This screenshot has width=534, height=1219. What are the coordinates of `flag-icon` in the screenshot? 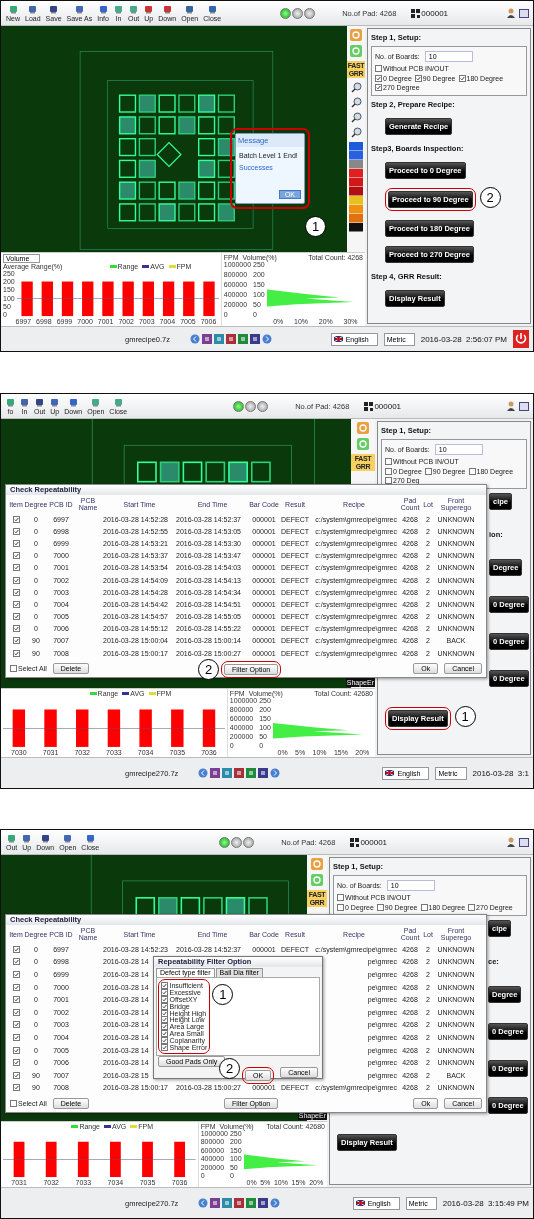 It's located at (338, 339).